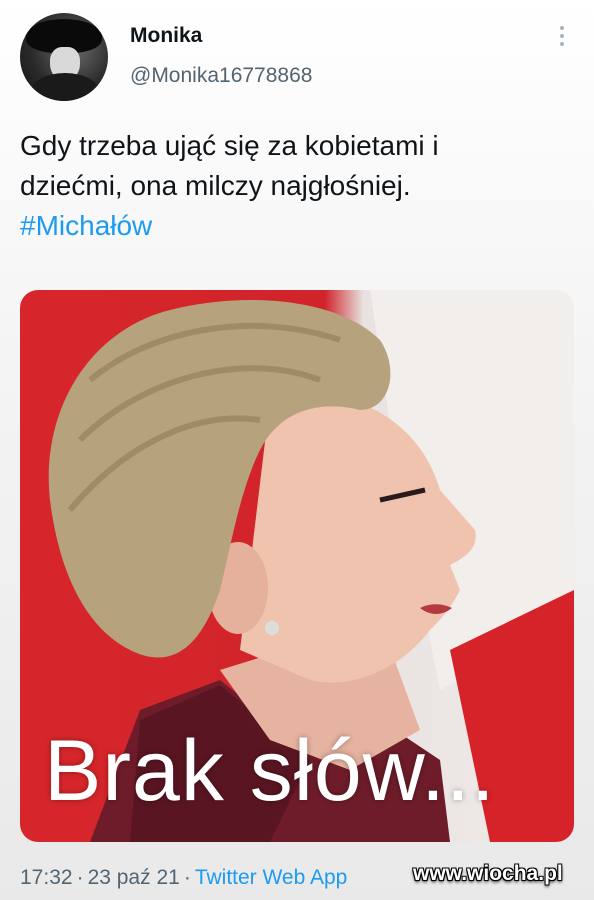 The height and width of the screenshot is (900, 594). What do you see at coordinates (229, 145) in the screenshot?
I see `tweet-text-line1: Gdy trzeba ująć się za kobietami i` at bounding box center [229, 145].